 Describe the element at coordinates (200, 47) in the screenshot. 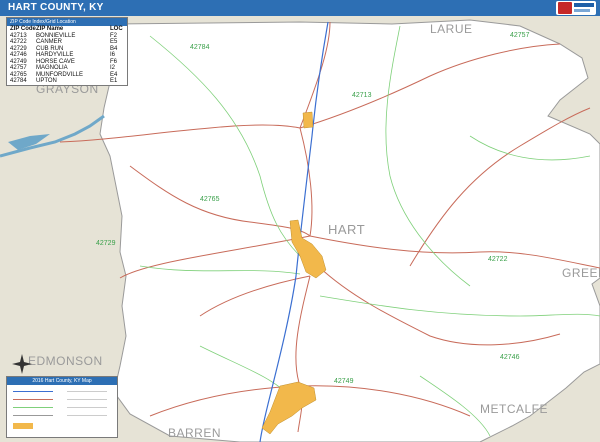

I see `zip-label-42784: 42784` at that location.